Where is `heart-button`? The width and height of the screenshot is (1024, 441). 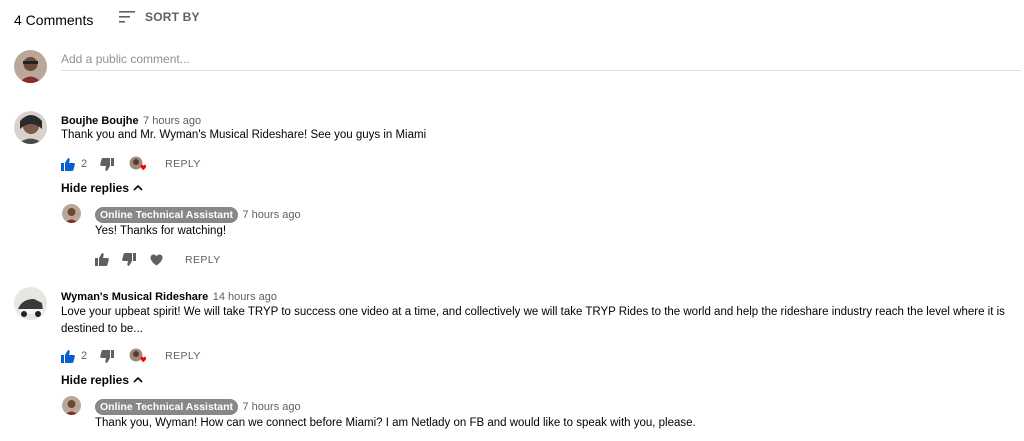 heart-button is located at coordinates (156, 260).